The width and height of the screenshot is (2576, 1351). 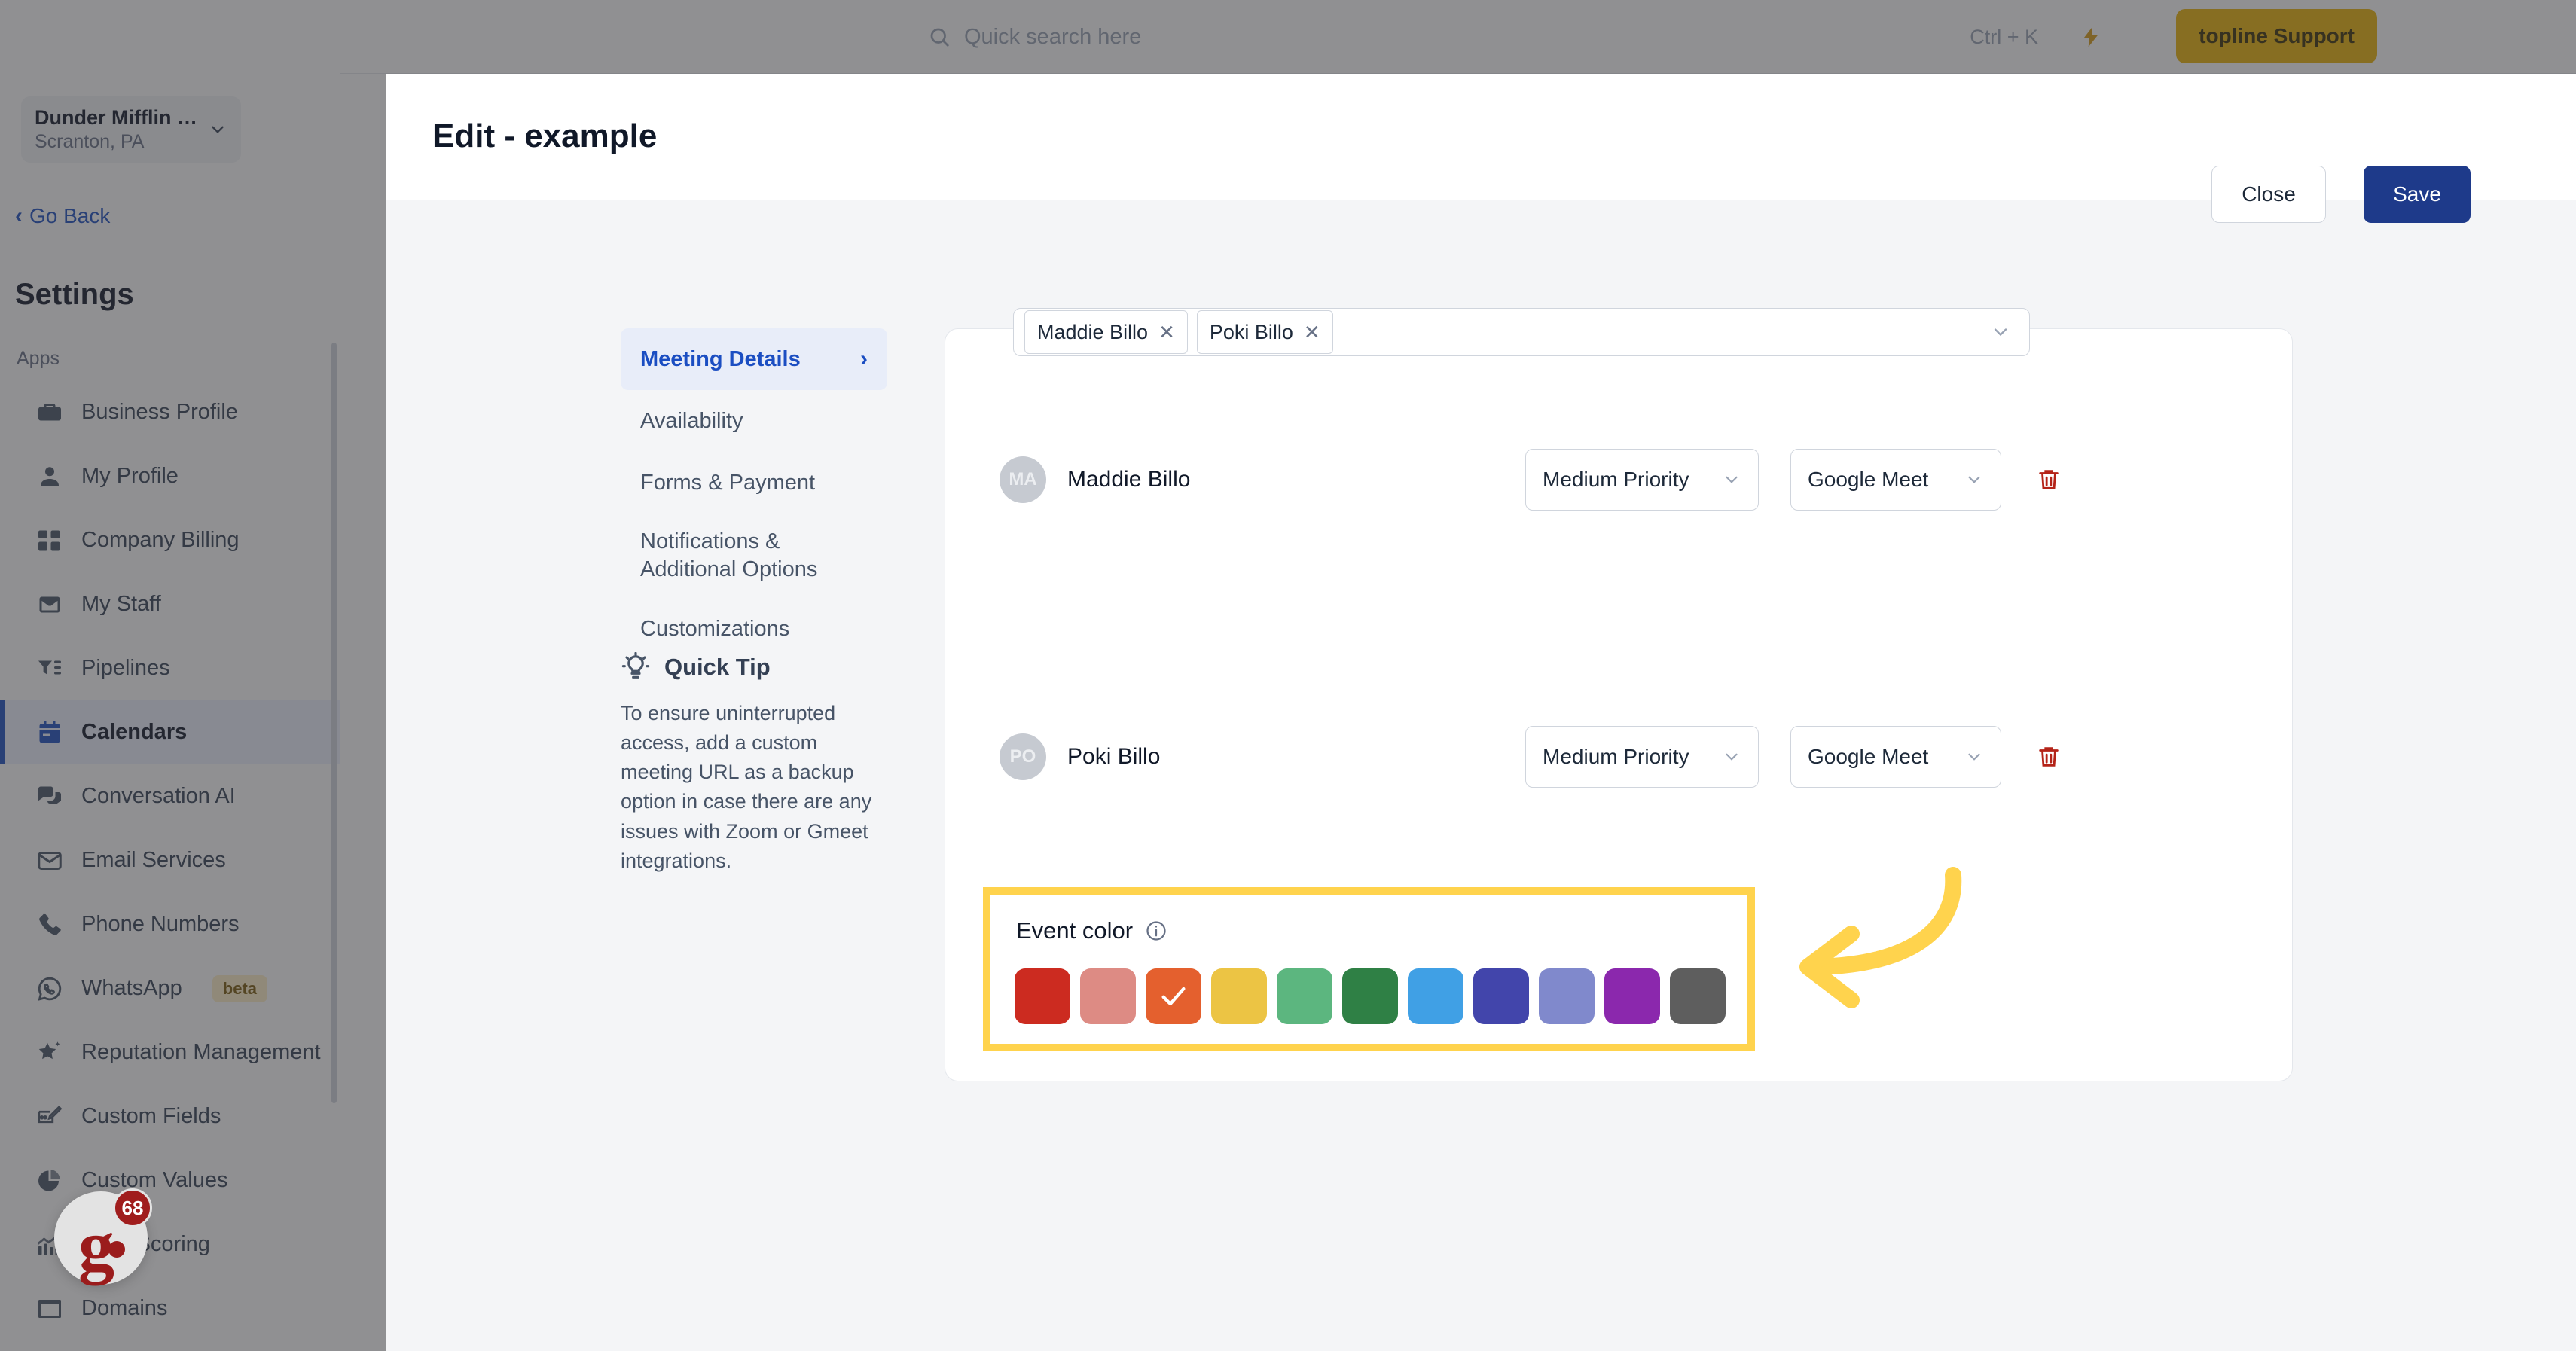 I want to click on check-icon, so click(x=1174, y=996).